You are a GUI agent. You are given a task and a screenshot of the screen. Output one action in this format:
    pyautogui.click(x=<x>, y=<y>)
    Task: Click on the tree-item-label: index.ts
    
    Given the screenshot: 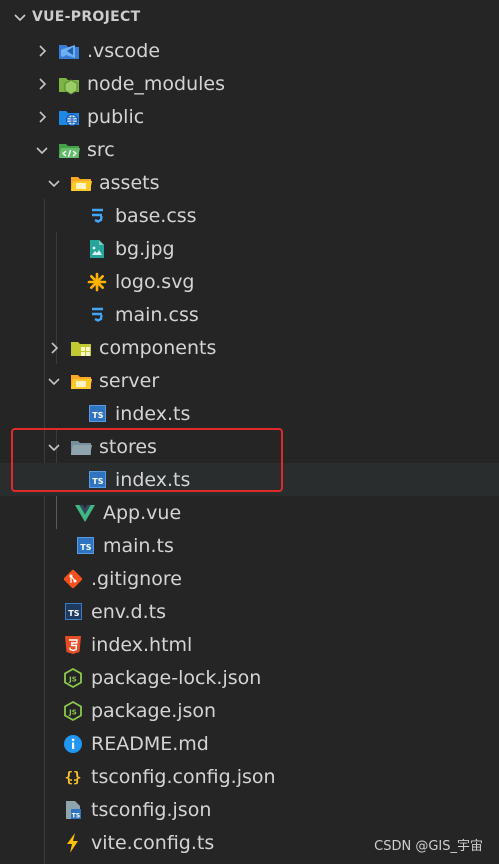 What is the action you would take?
    pyautogui.click(x=153, y=413)
    